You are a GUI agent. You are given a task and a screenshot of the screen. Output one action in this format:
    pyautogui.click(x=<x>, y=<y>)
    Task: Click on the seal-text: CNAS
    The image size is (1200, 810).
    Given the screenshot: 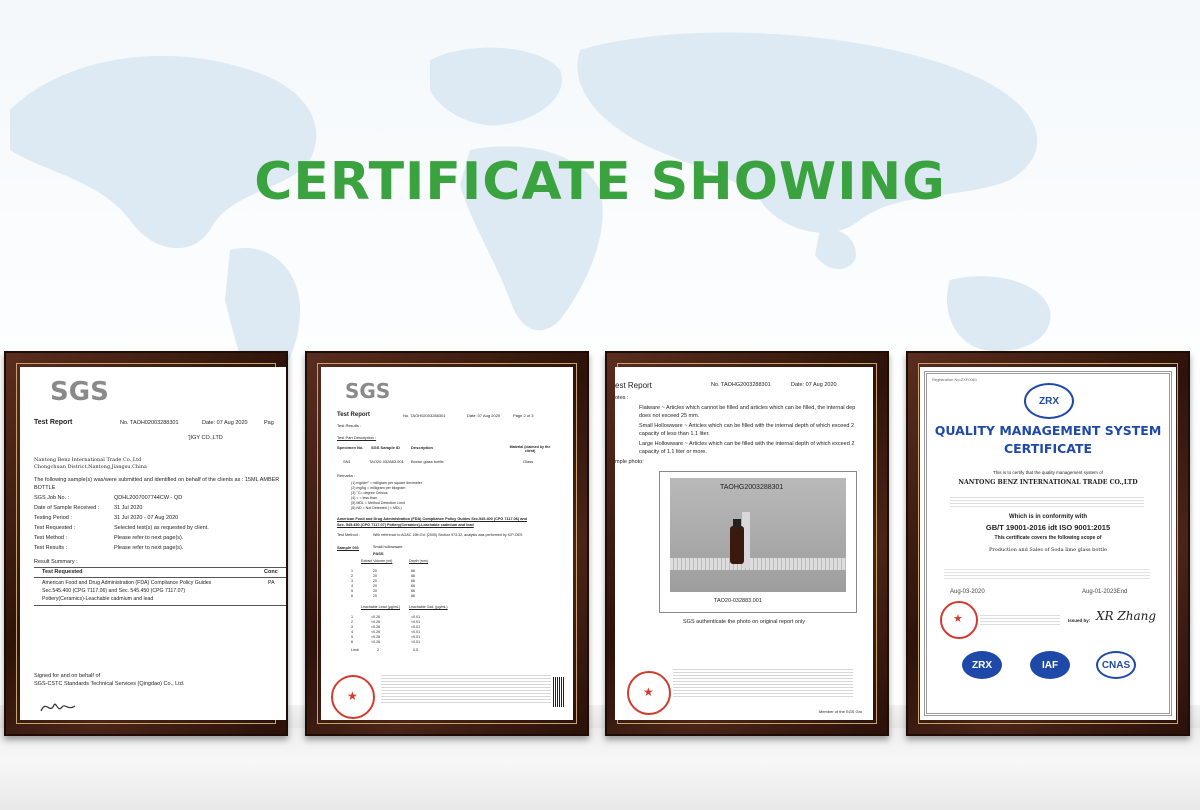 What is the action you would take?
    pyautogui.click(x=1116, y=665)
    